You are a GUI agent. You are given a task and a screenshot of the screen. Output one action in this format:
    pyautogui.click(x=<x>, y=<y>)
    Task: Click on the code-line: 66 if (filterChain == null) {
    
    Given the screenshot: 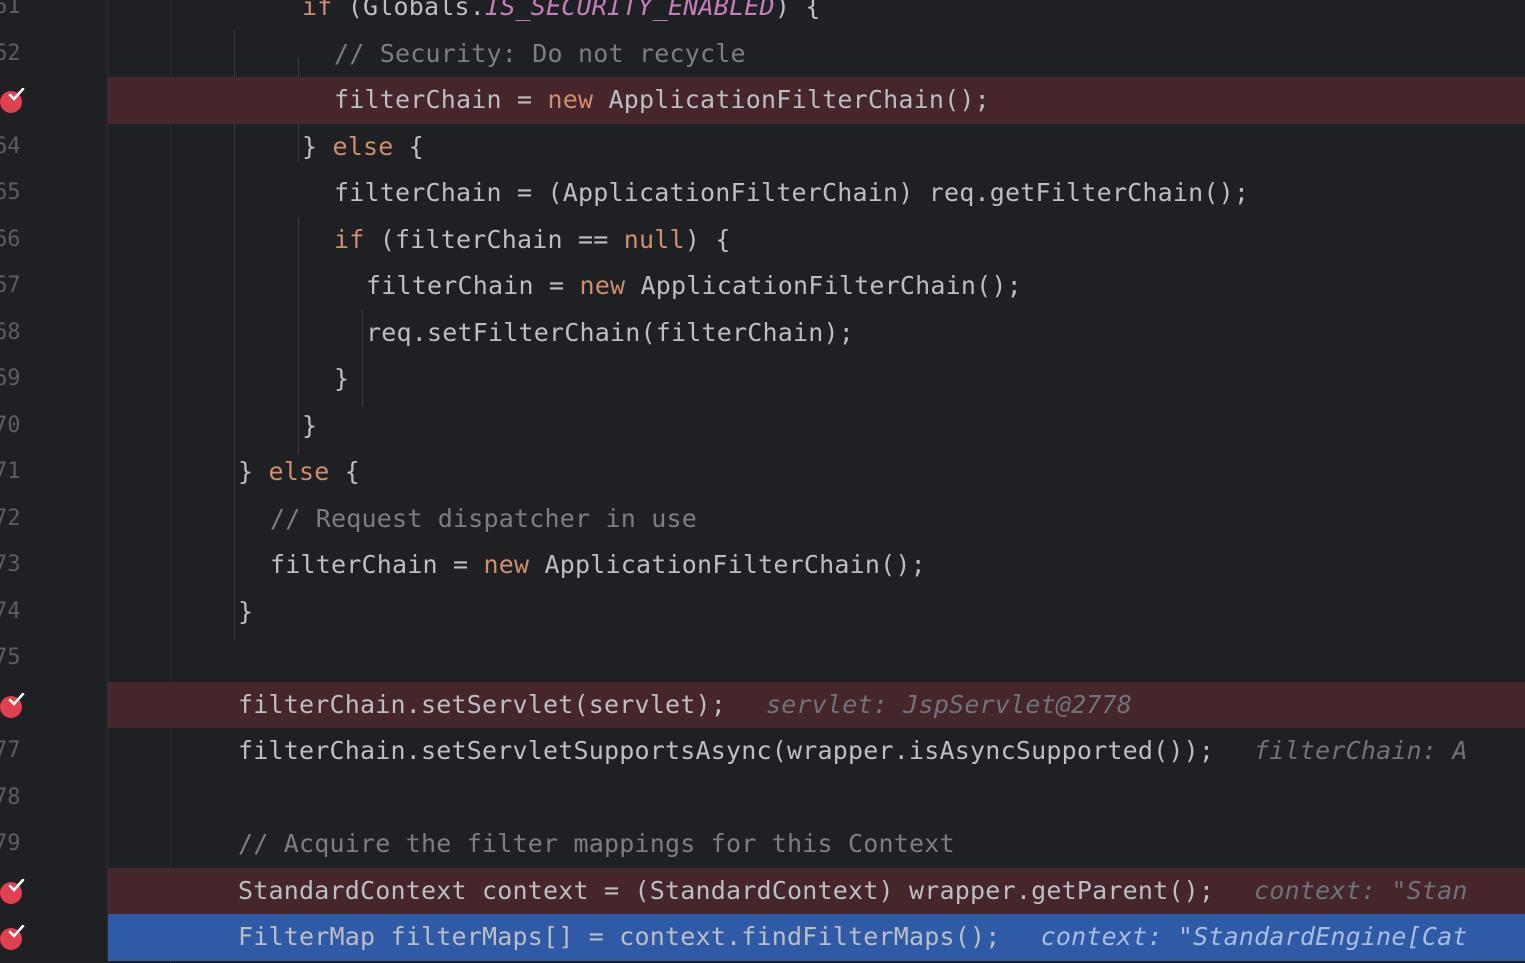 What is the action you would take?
    pyautogui.click(x=762, y=240)
    